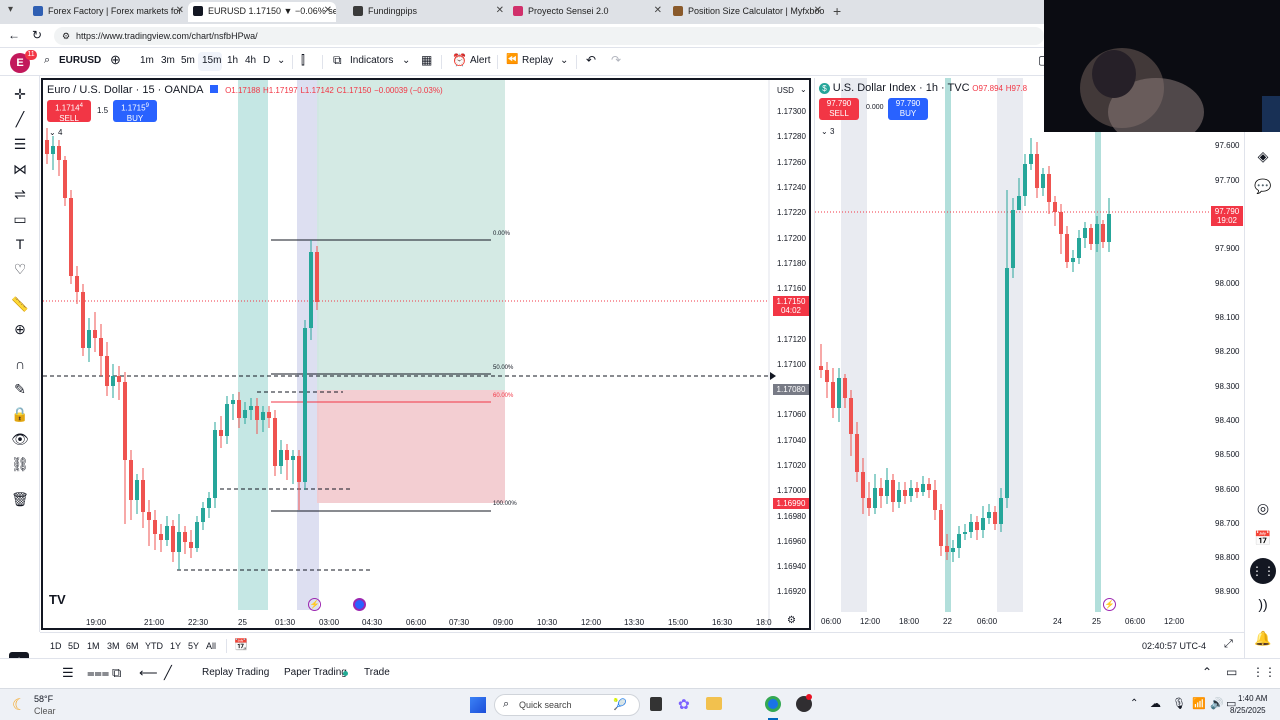  What do you see at coordinates (135, 111) in the screenshot?
I see `buy-button: 1.17159 BUY` at bounding box center [135, 111].